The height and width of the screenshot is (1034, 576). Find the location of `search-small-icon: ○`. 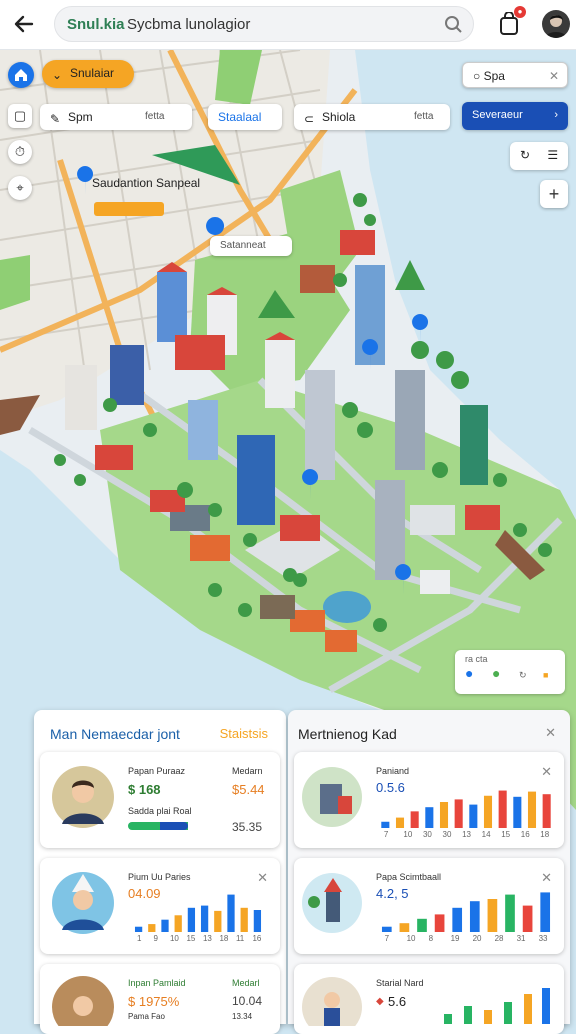

search-small-icon: ○ is located at coordinates (477, 76).